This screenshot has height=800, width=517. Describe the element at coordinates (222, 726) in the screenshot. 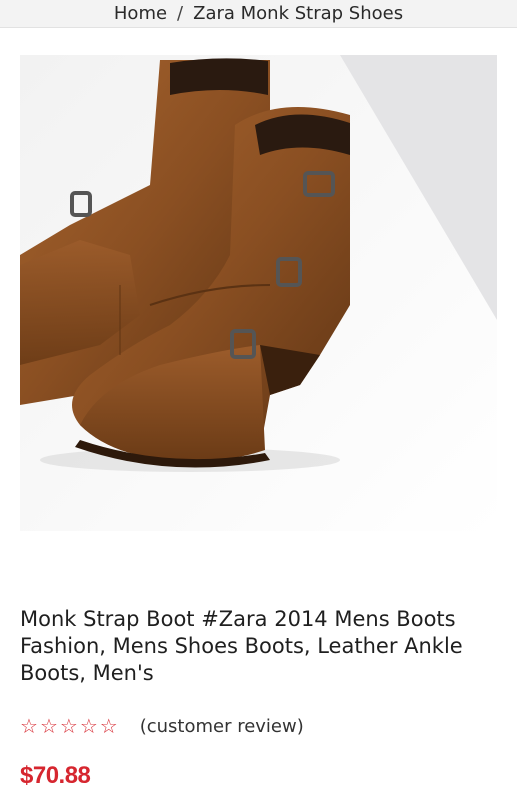

I see `customer-review-link: (customer review)` at that location.